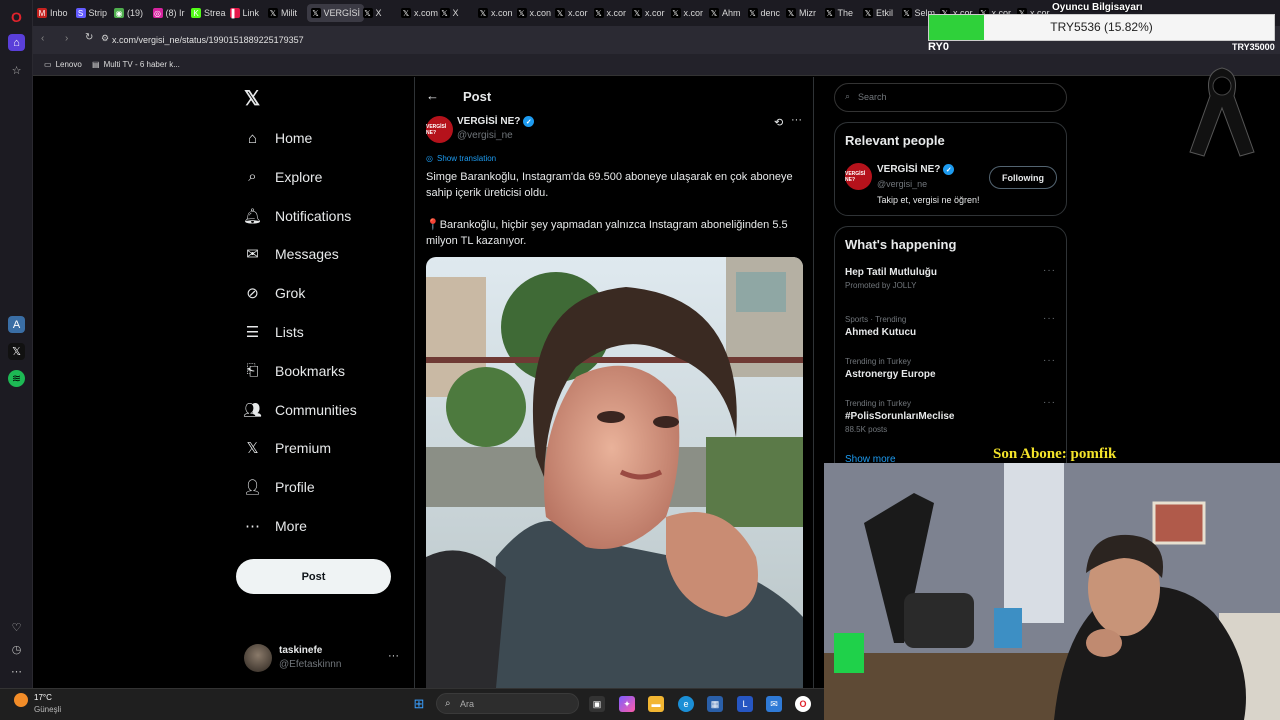 Image resolution: width=1280 pixels, height=720 pixels. I want to click on edge-icon: e, so click(686, 704).